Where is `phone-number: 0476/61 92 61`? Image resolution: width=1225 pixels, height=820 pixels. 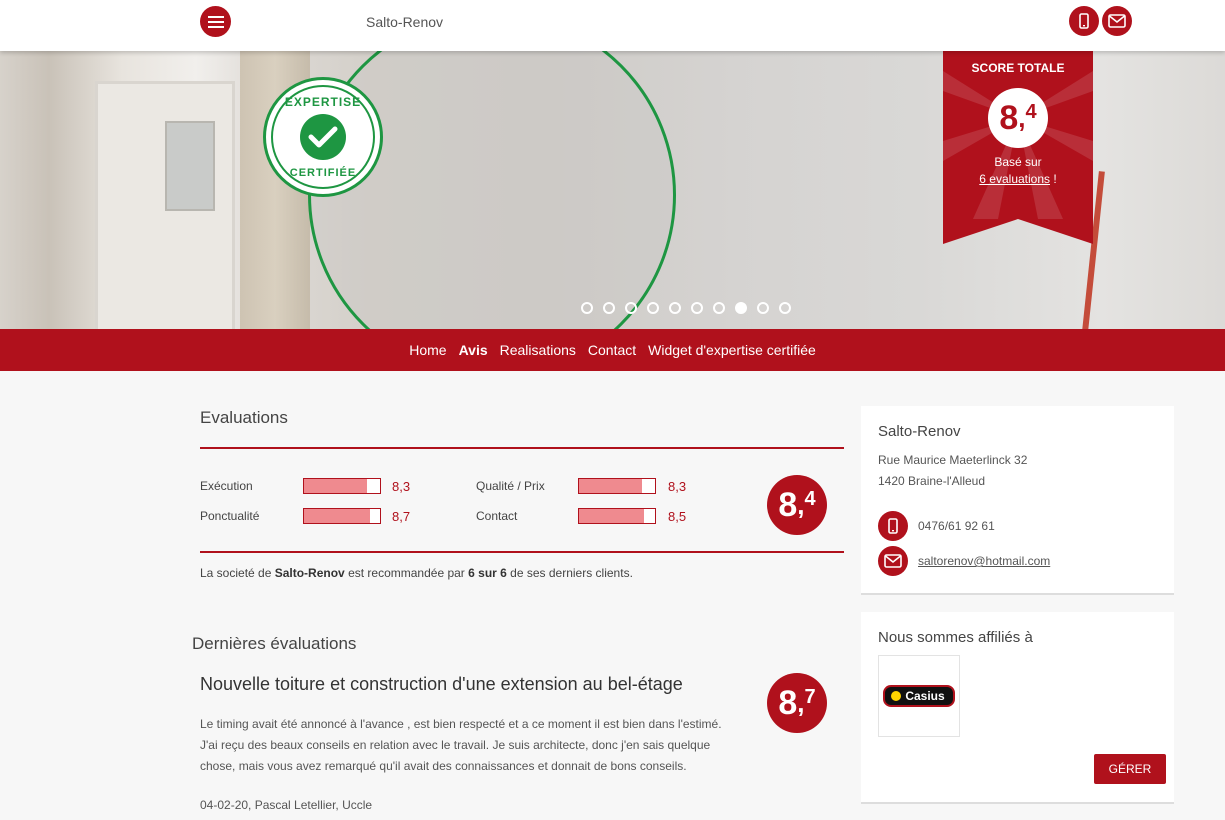
phone-number: 0476/61 92 61 is located at coordinates (956, 526).